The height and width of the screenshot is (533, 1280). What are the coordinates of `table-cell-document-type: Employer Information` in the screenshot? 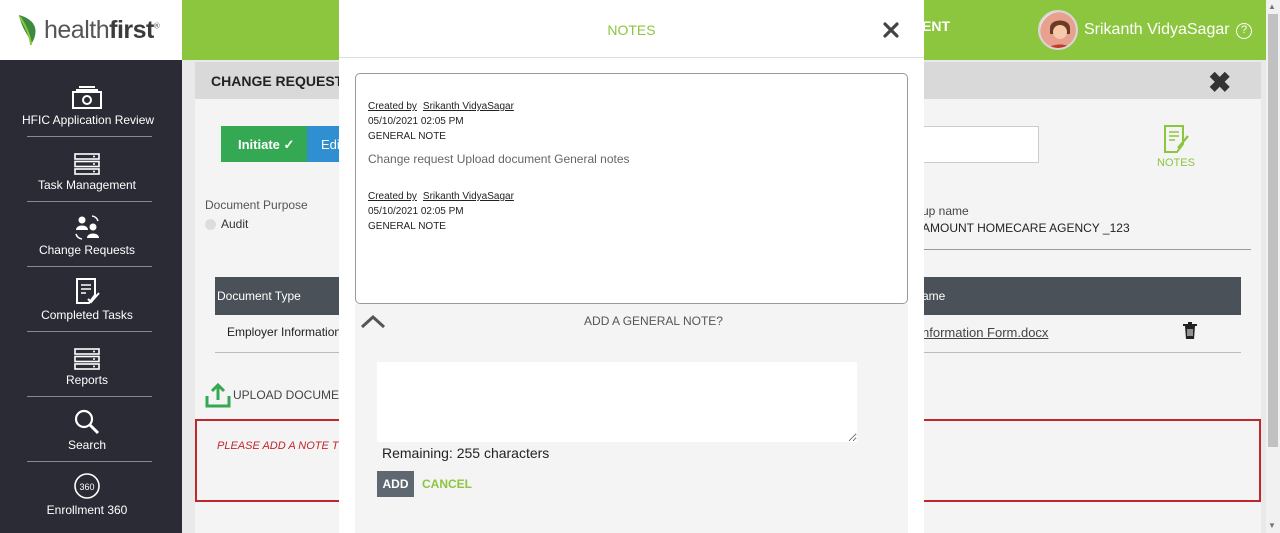 It's located at (284, 332).